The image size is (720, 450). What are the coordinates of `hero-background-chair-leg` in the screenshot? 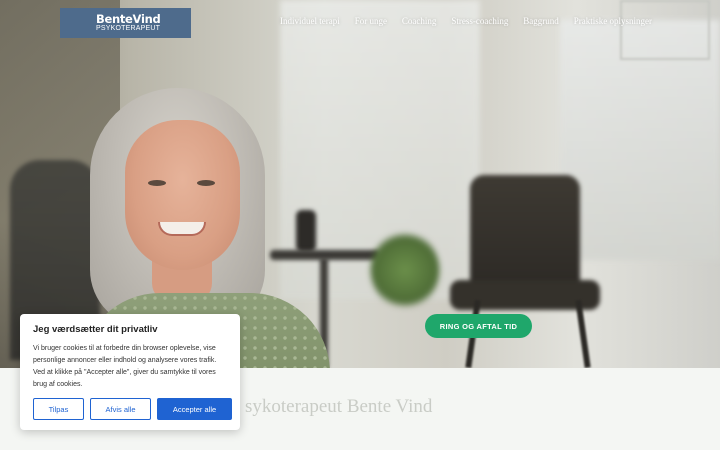 It's located at (583, 333).